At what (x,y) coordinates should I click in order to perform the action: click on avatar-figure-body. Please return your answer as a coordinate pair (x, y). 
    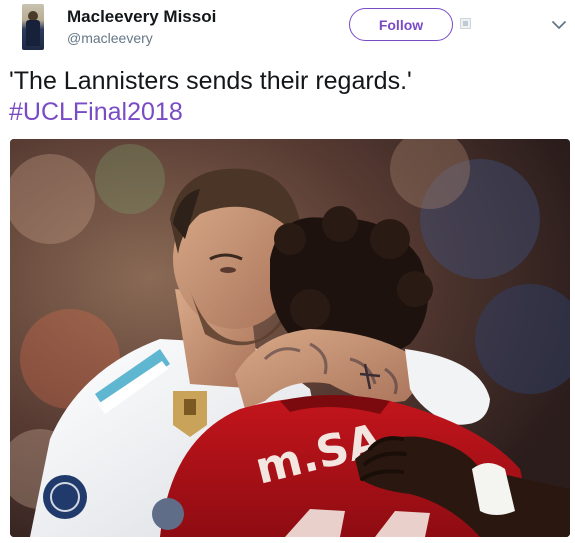
    Looking at the image, I should click on (33, 33).